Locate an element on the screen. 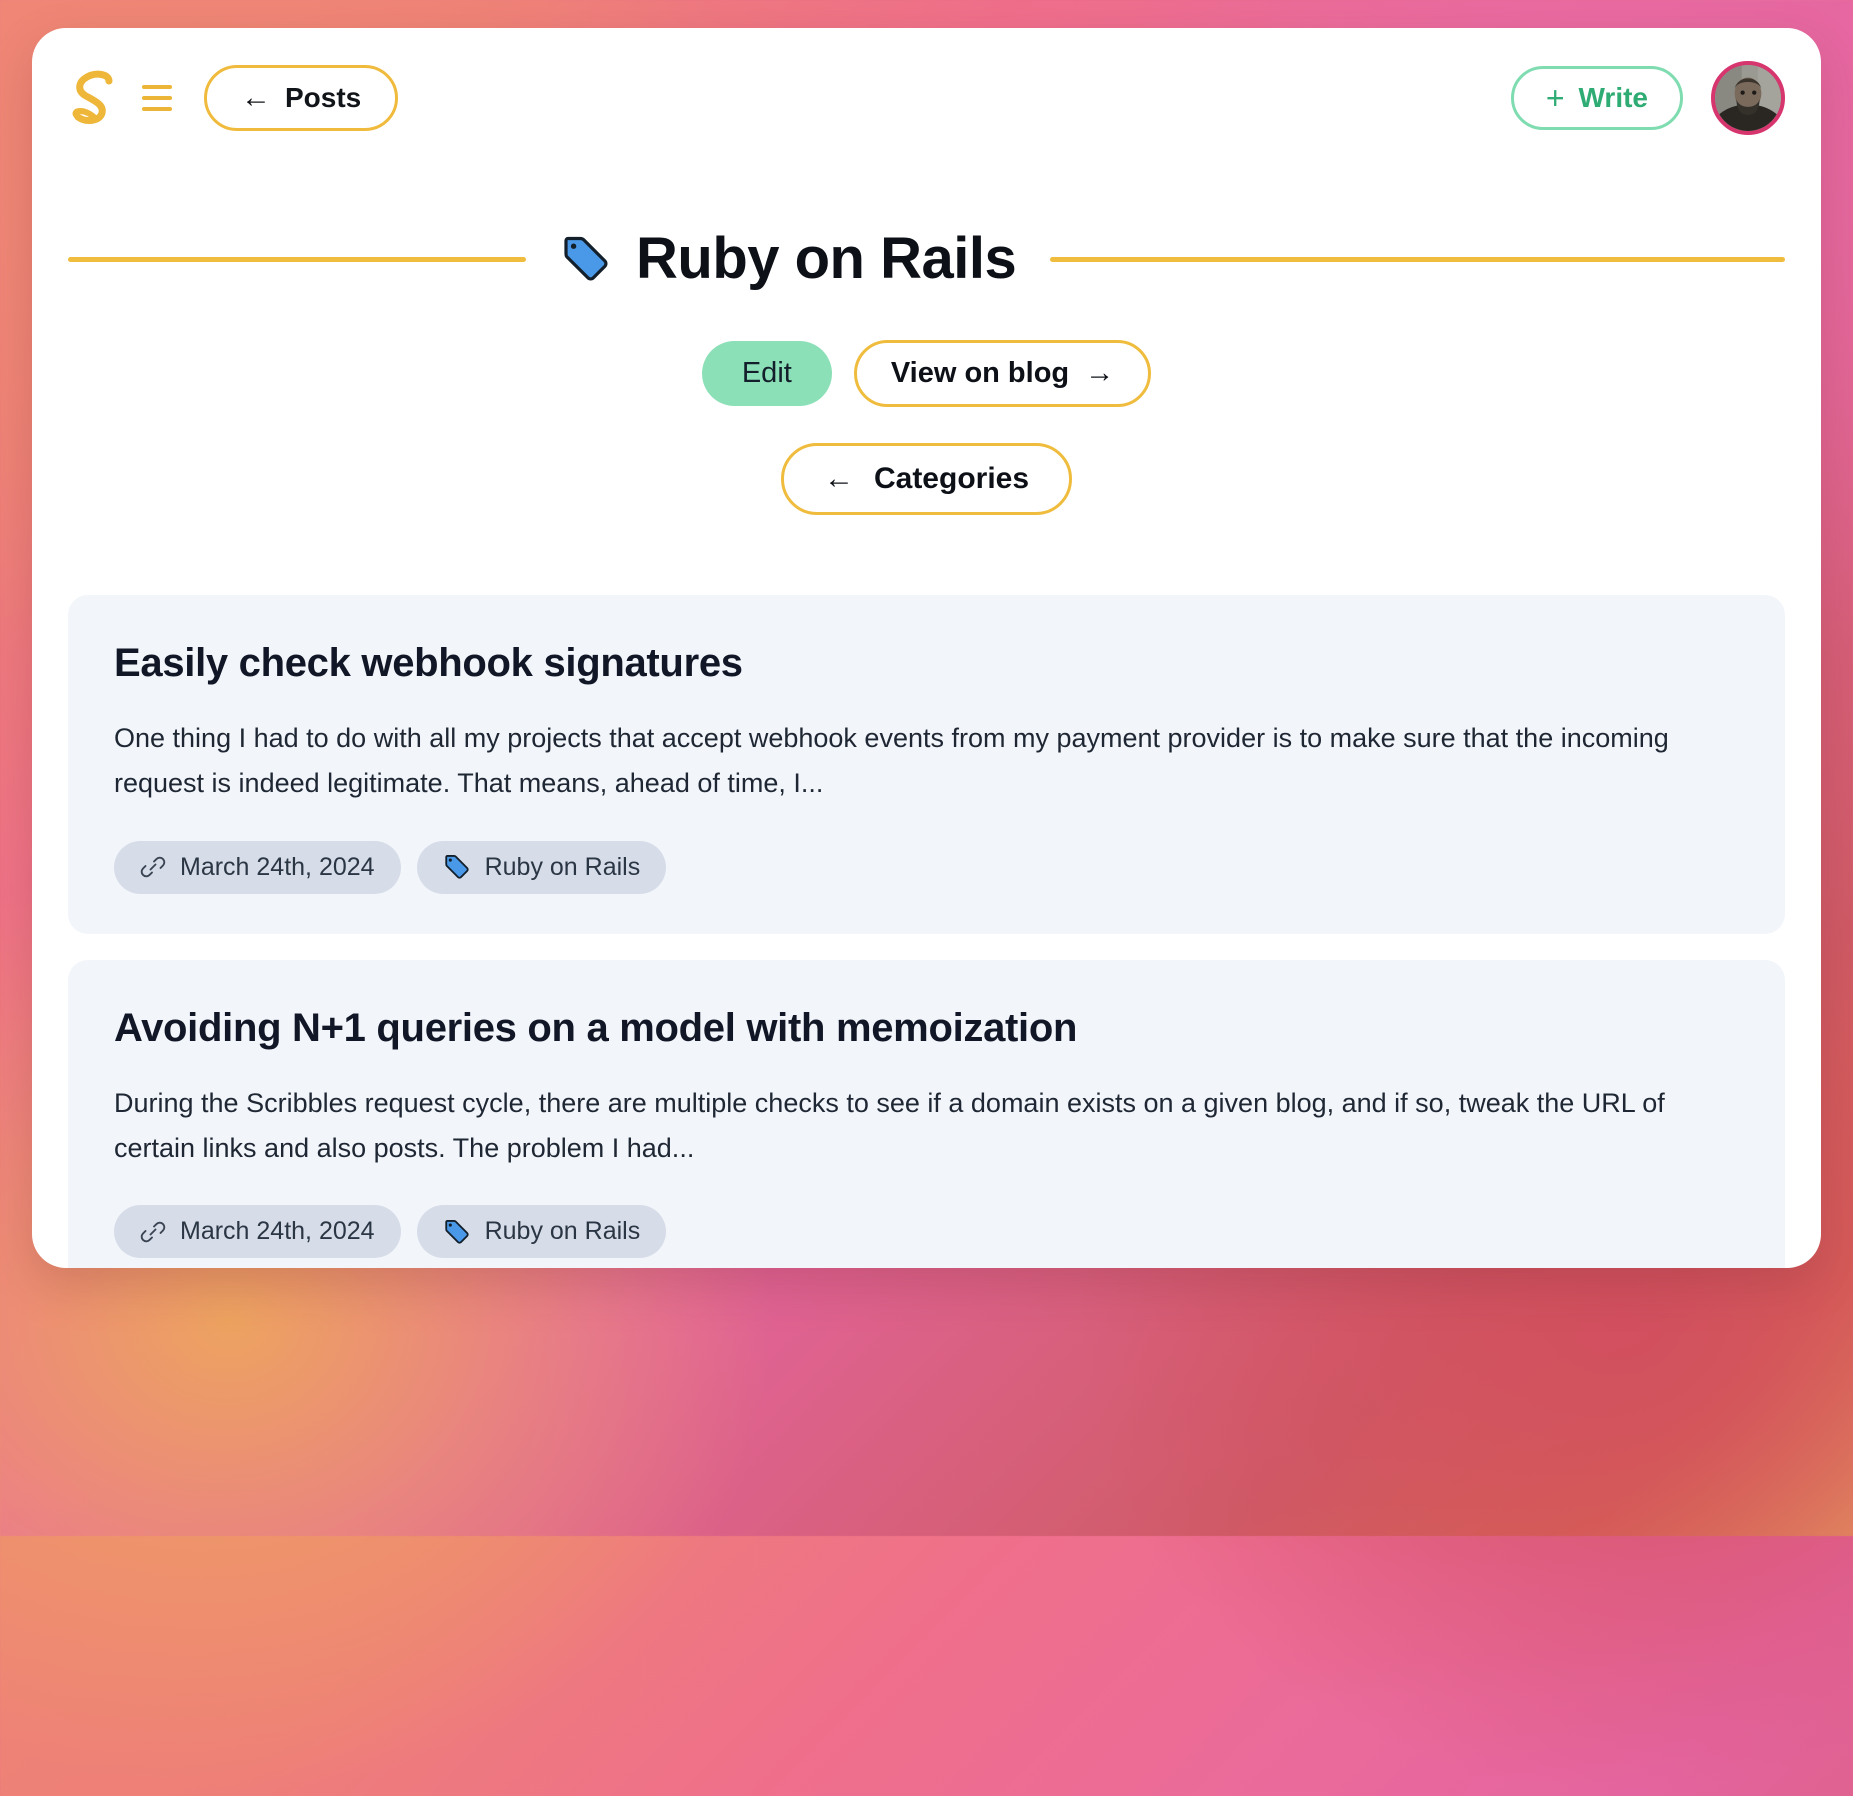 Image resolution: width=1853 pixels, height=1796 pixels. scribbles-logo is located at coordinates (94, 98).